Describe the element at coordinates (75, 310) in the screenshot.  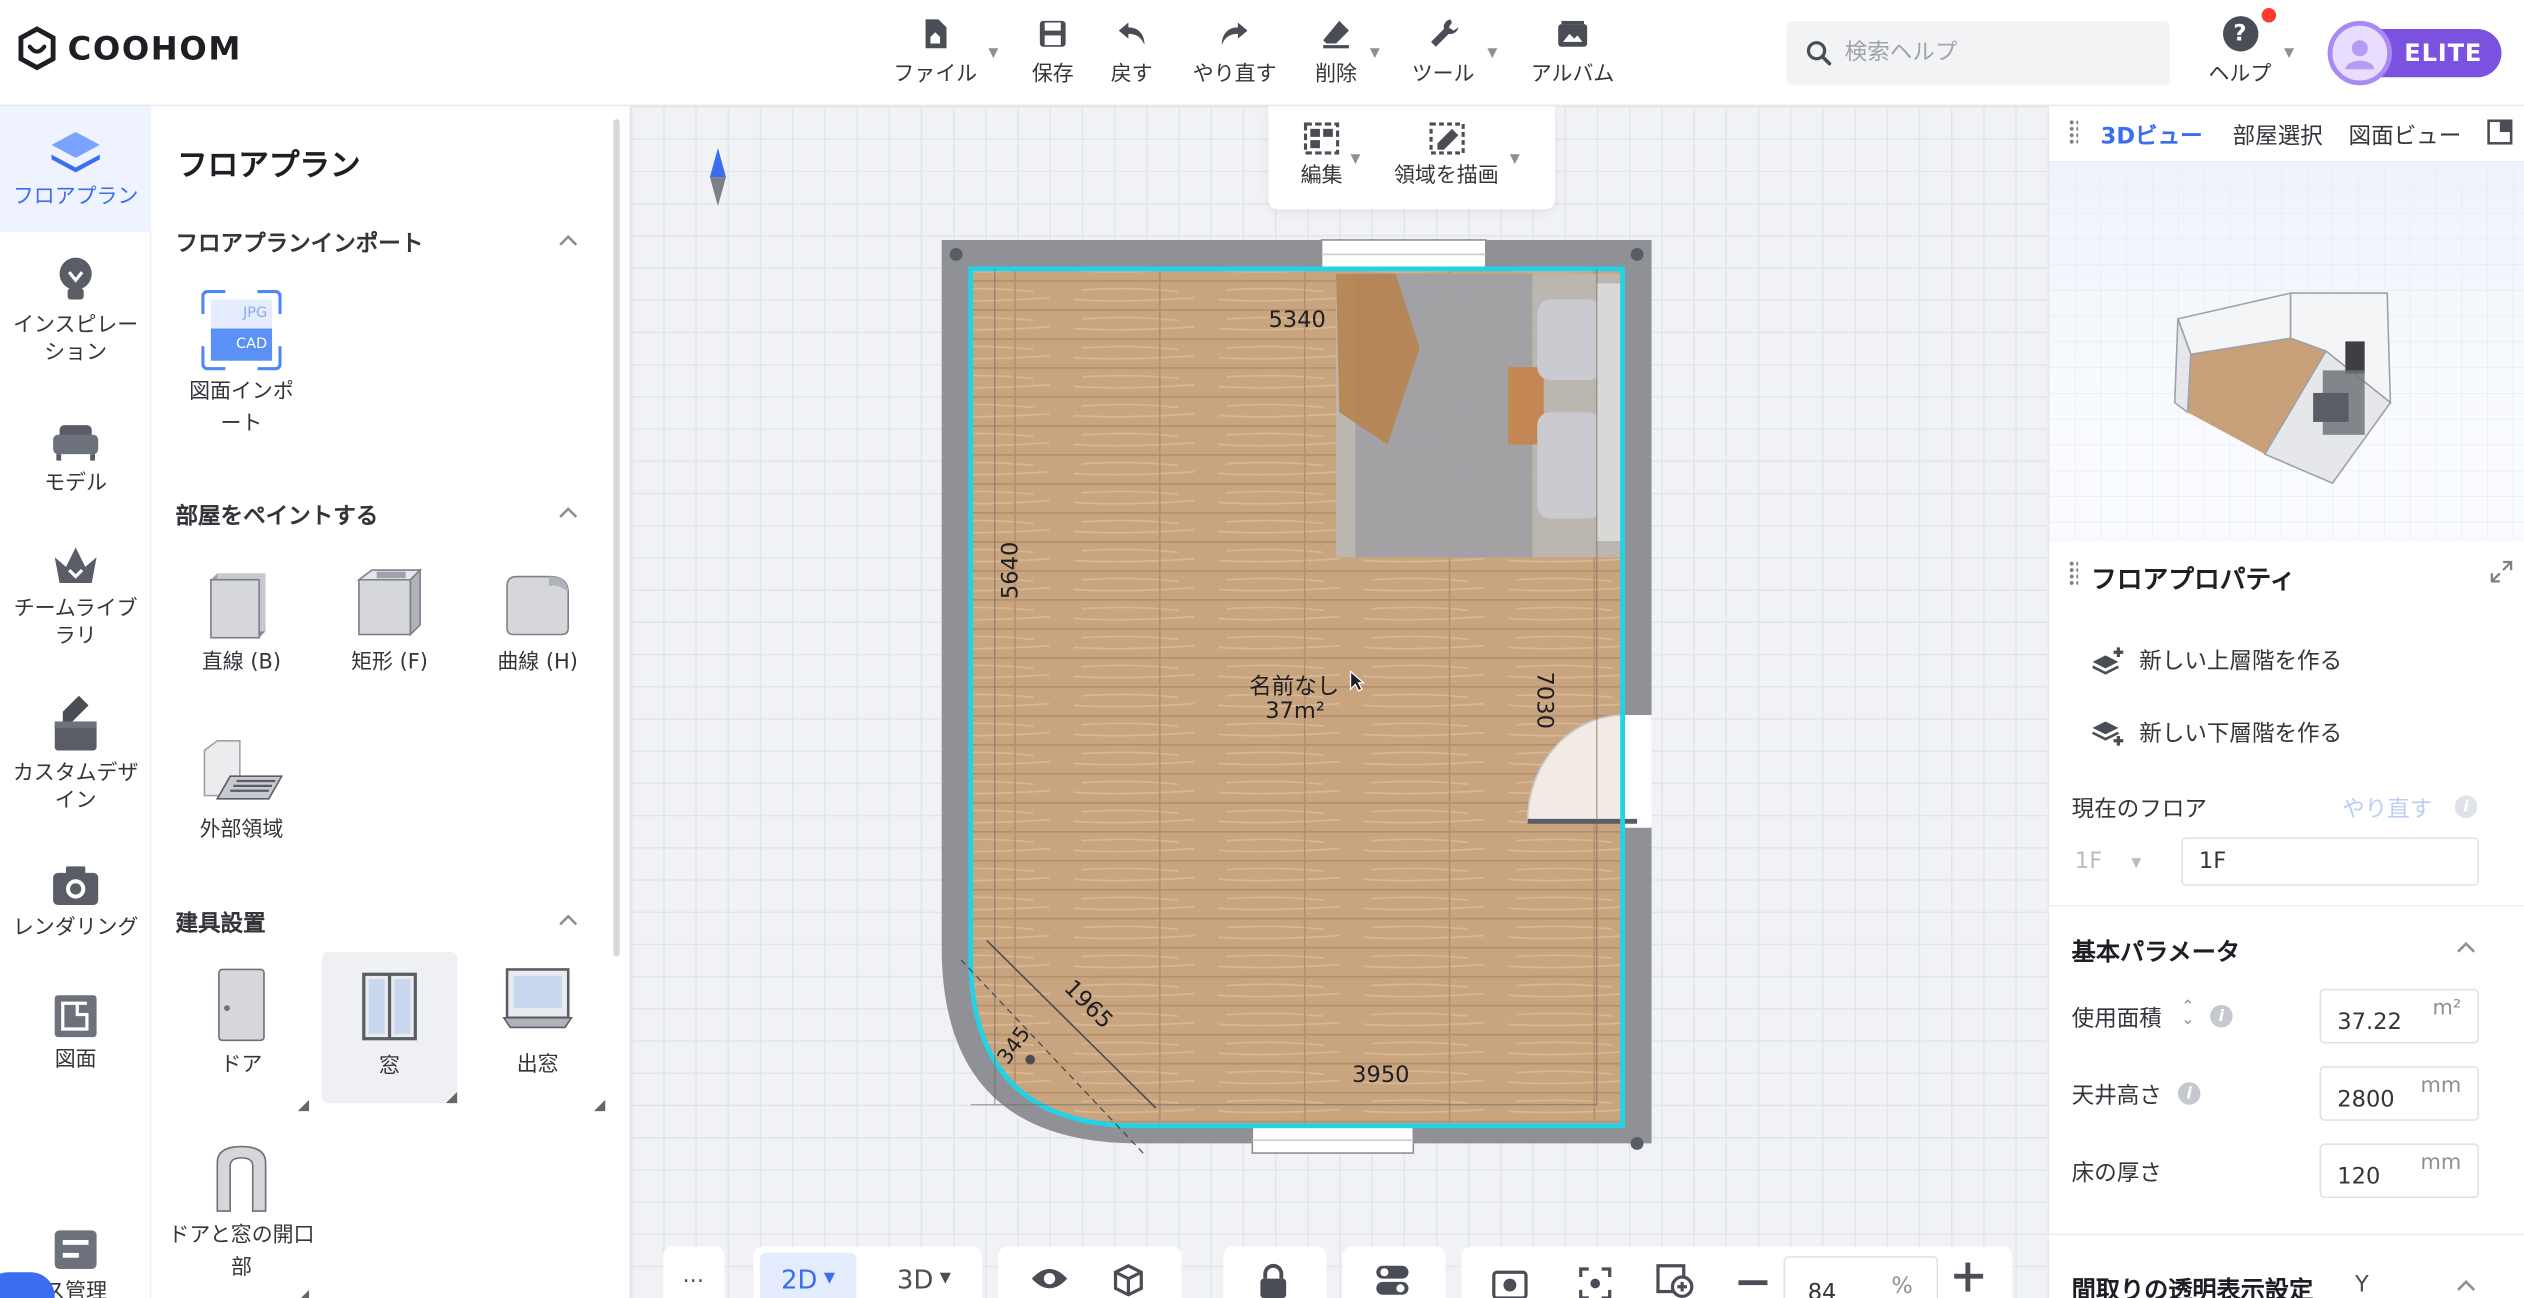
I see `nav-inspiration: インスピレーション` at that location.